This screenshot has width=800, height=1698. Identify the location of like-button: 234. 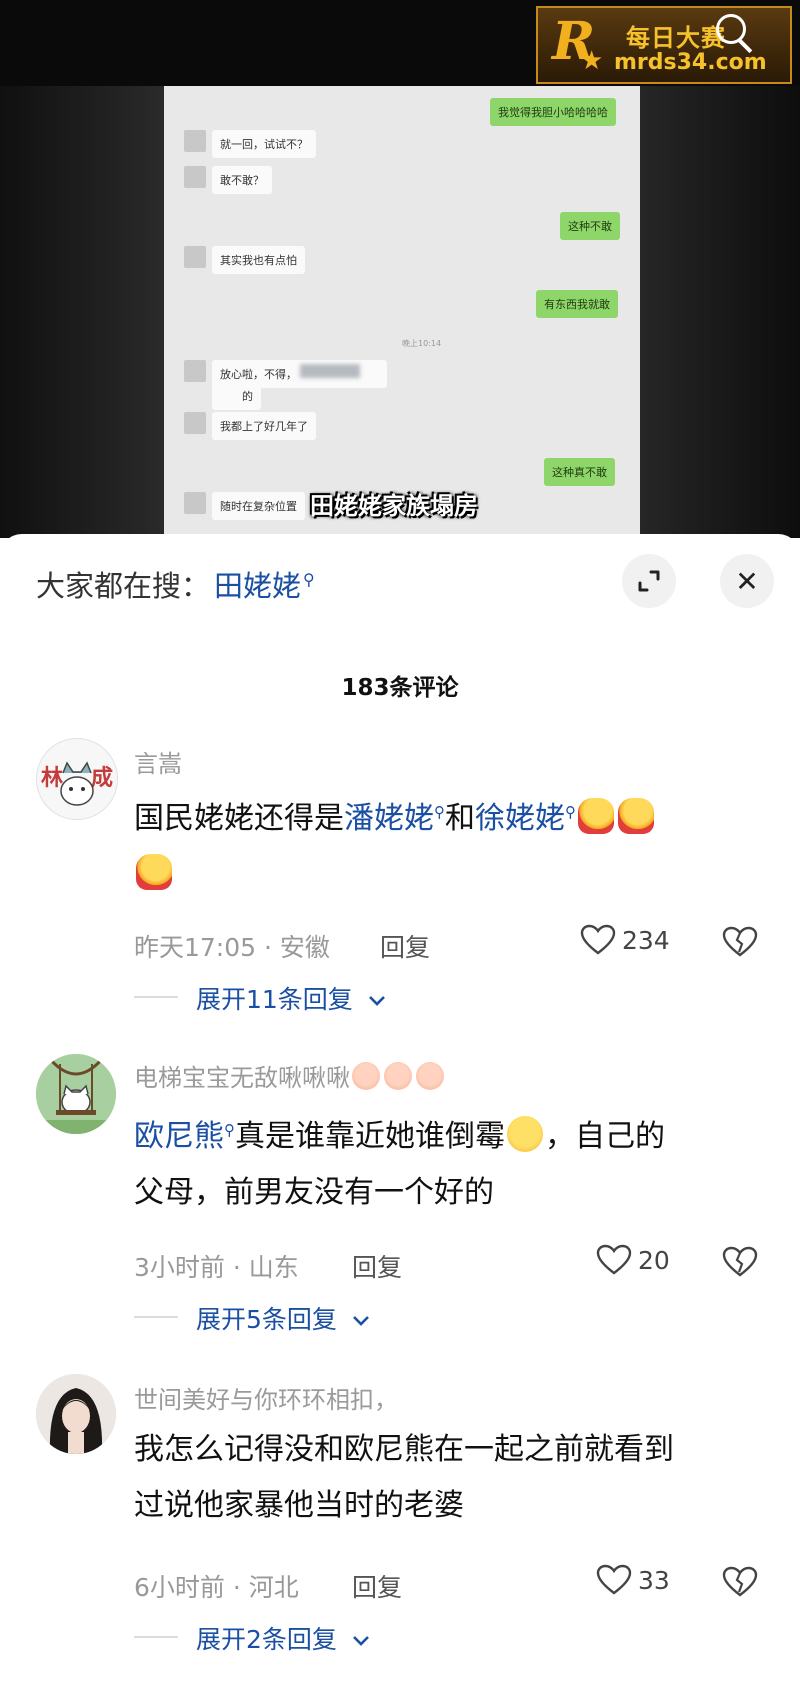
(625, 940).